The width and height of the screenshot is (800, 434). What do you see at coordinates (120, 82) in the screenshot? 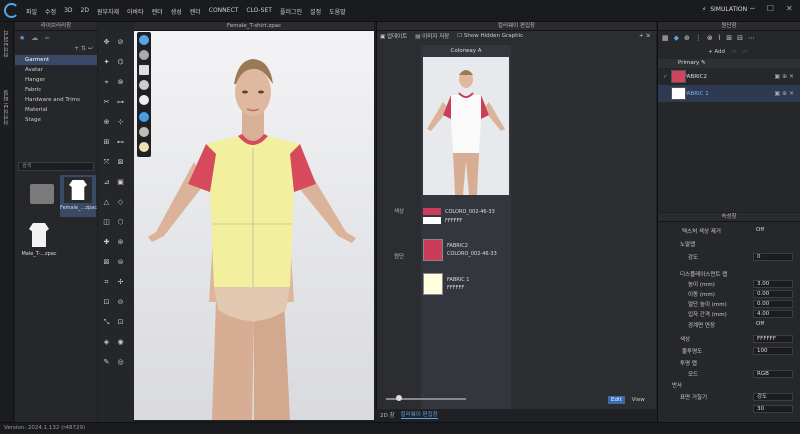
I see `tool-icon: ⊗` at bounding box center [120, 82].